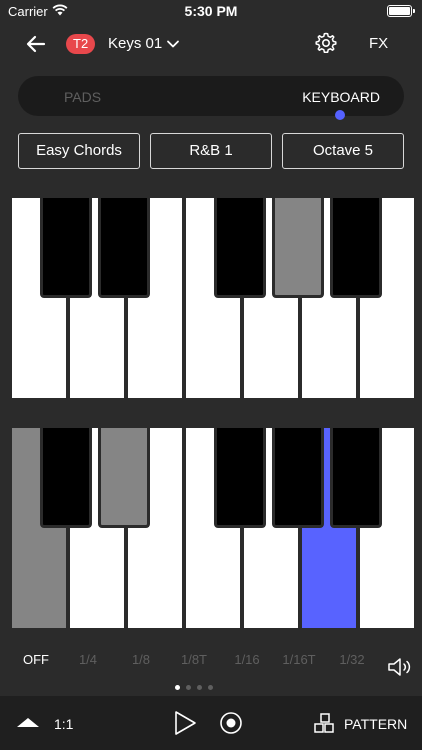 Image resolution: width=422 pixels, height=750 pixels. I want to click on status-bar: Carrier 5:30 PM, so click(211, 11).